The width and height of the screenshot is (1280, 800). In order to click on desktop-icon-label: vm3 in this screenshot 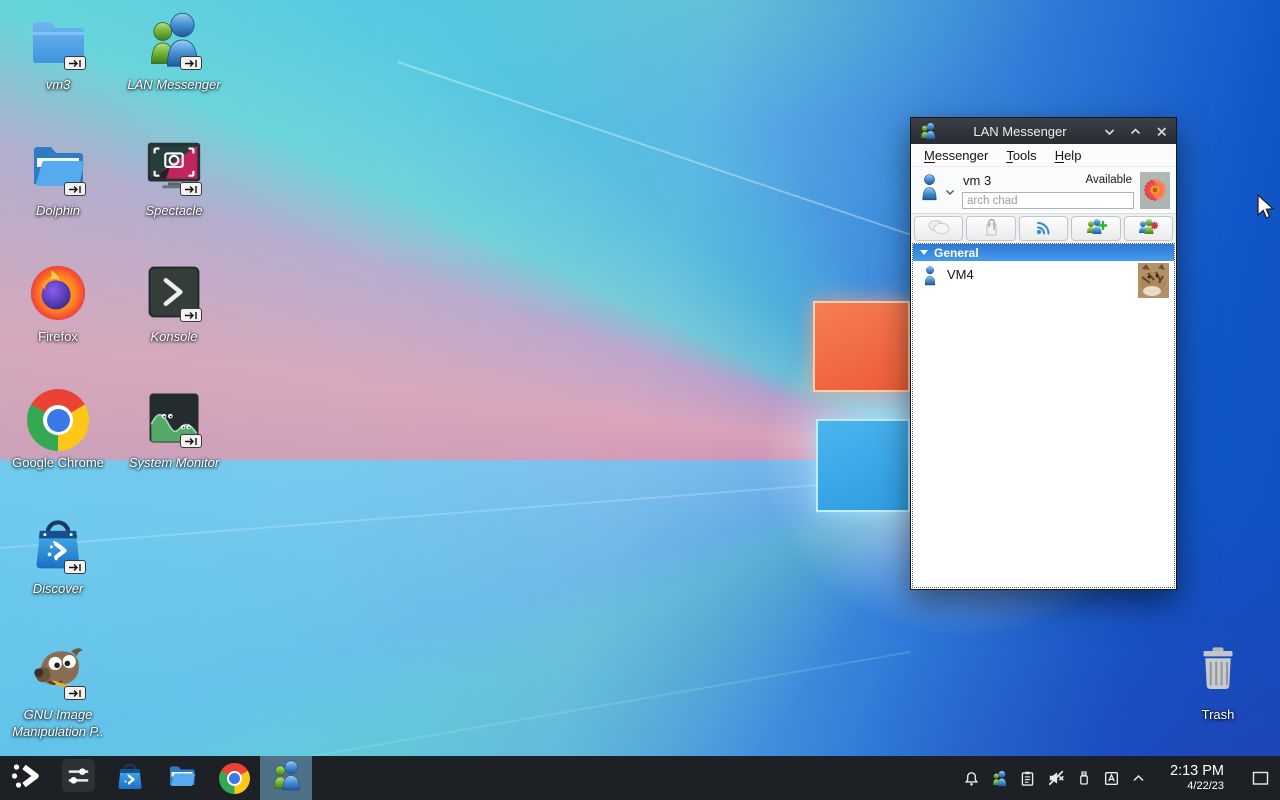, I will do `click(58, 84)`.